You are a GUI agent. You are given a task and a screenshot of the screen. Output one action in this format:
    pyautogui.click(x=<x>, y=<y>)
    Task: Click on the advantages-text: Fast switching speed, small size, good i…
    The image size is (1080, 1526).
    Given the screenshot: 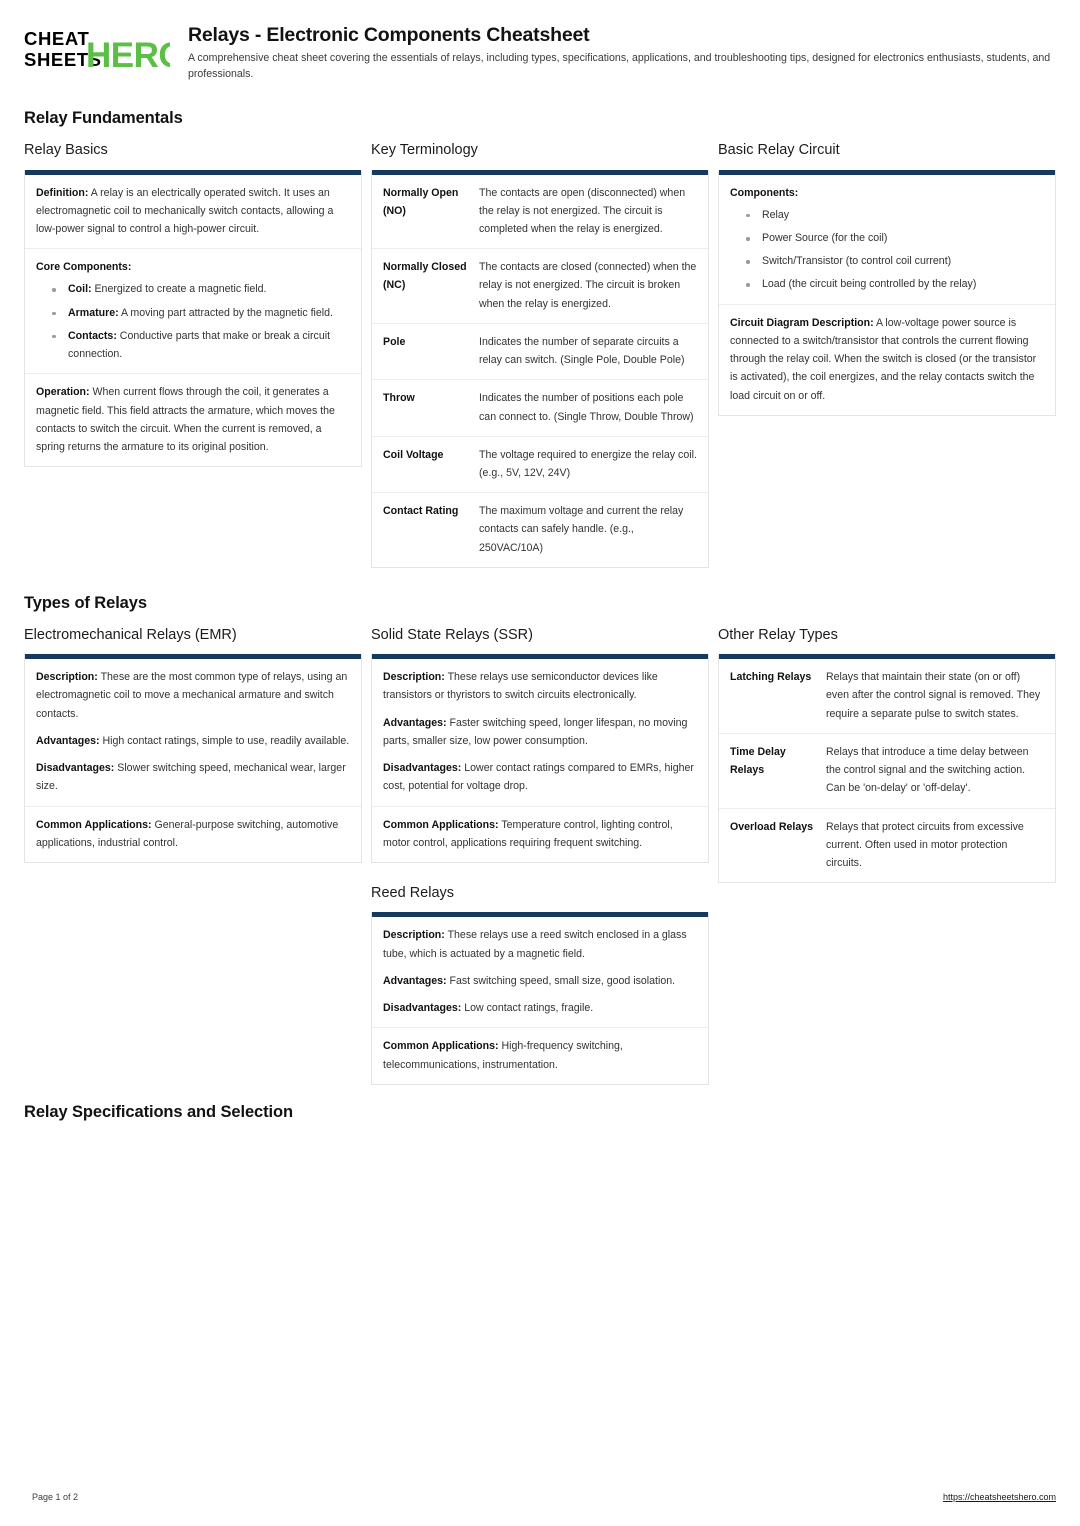 What is the action you would take?
    pyautogui.click(x=561, y=980)
    